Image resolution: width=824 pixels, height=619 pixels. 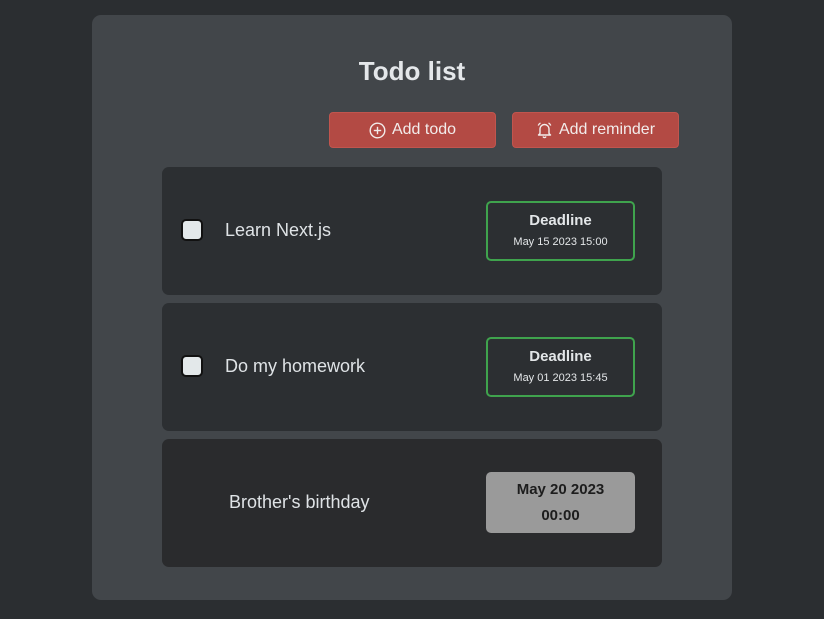 I want to click on reminder-text: Brother's birthday, so click(x=299, y=502).